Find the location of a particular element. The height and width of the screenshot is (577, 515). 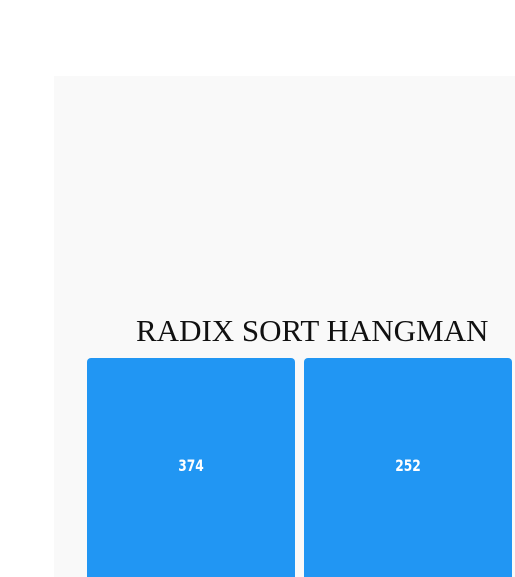

game-title: RADIX SORT HANGMAN is located at coordinates (312, 330).